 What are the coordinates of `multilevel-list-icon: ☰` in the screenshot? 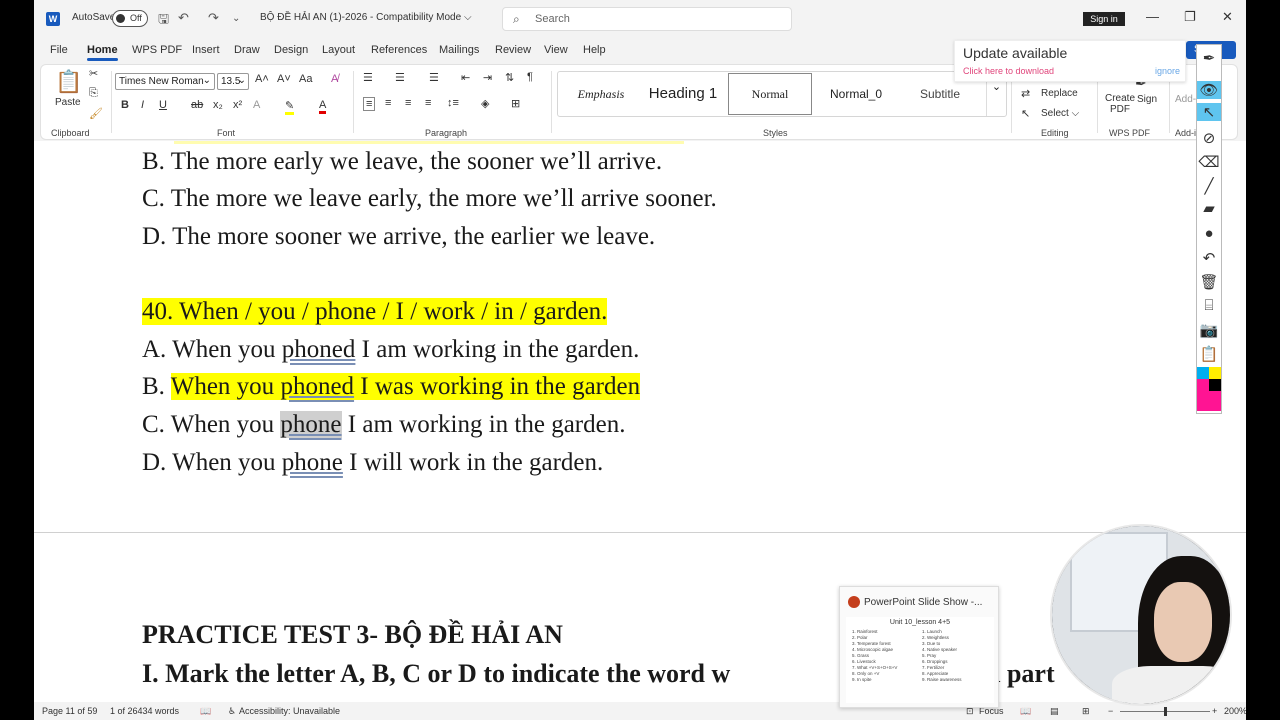 It's located at (434, 77).